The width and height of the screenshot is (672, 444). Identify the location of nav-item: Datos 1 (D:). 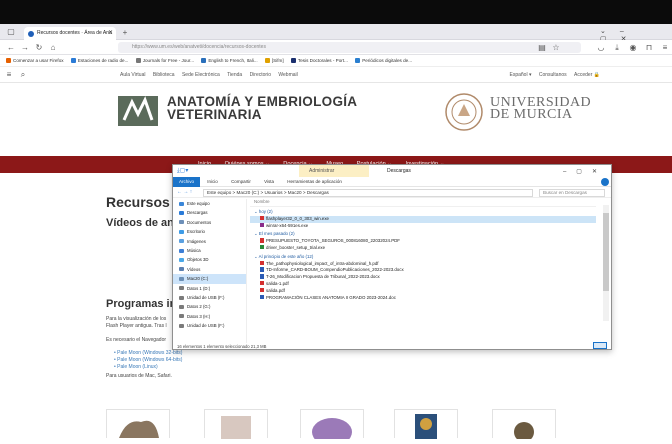
(209, 288).